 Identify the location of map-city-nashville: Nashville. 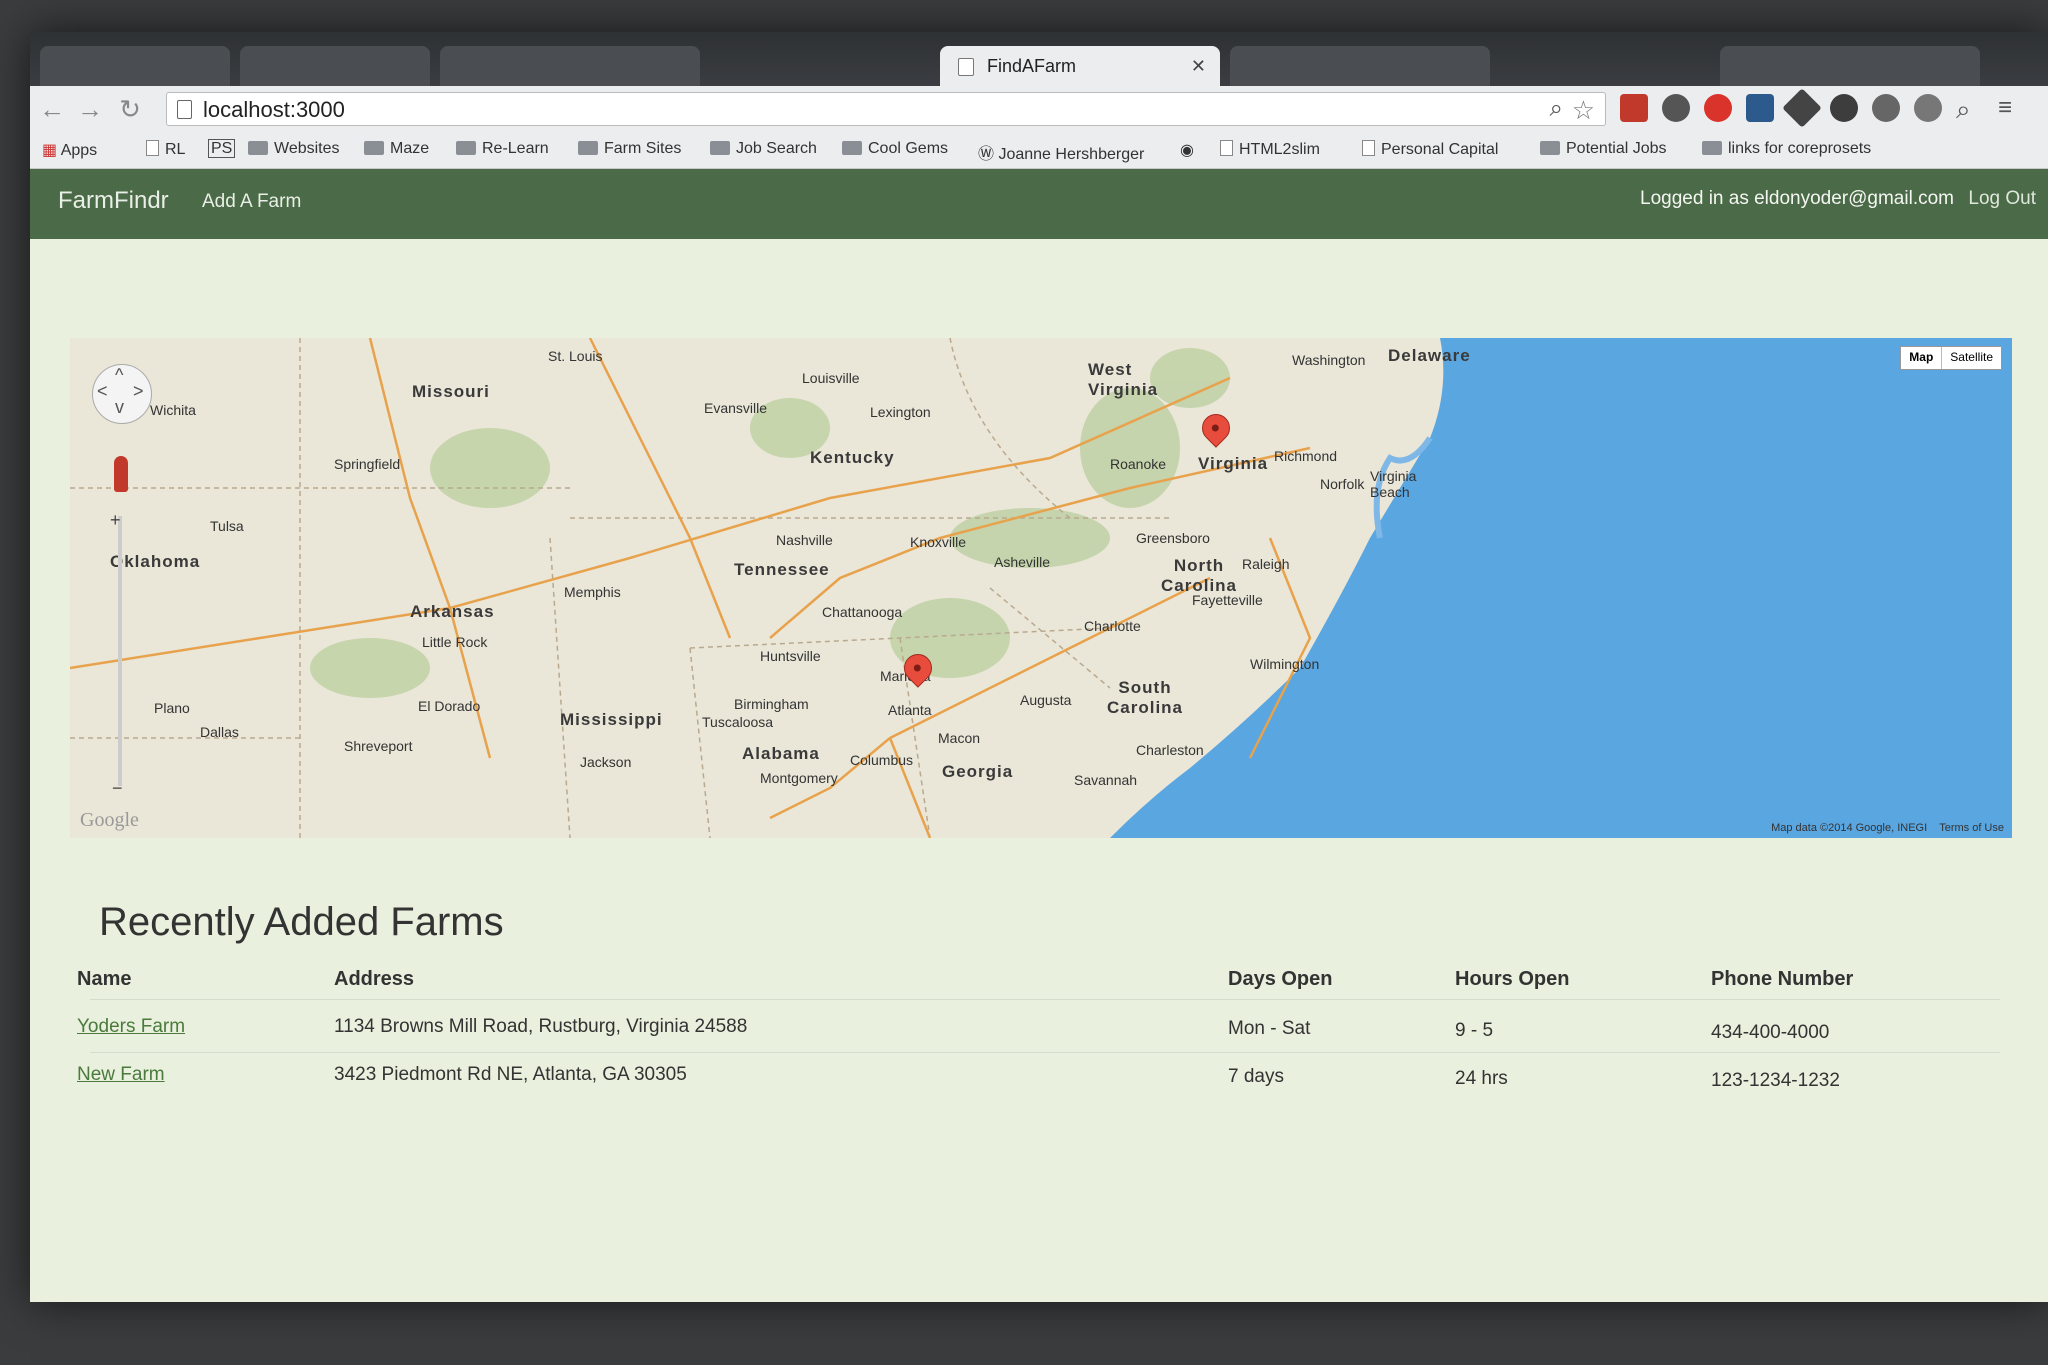
(804, 540).